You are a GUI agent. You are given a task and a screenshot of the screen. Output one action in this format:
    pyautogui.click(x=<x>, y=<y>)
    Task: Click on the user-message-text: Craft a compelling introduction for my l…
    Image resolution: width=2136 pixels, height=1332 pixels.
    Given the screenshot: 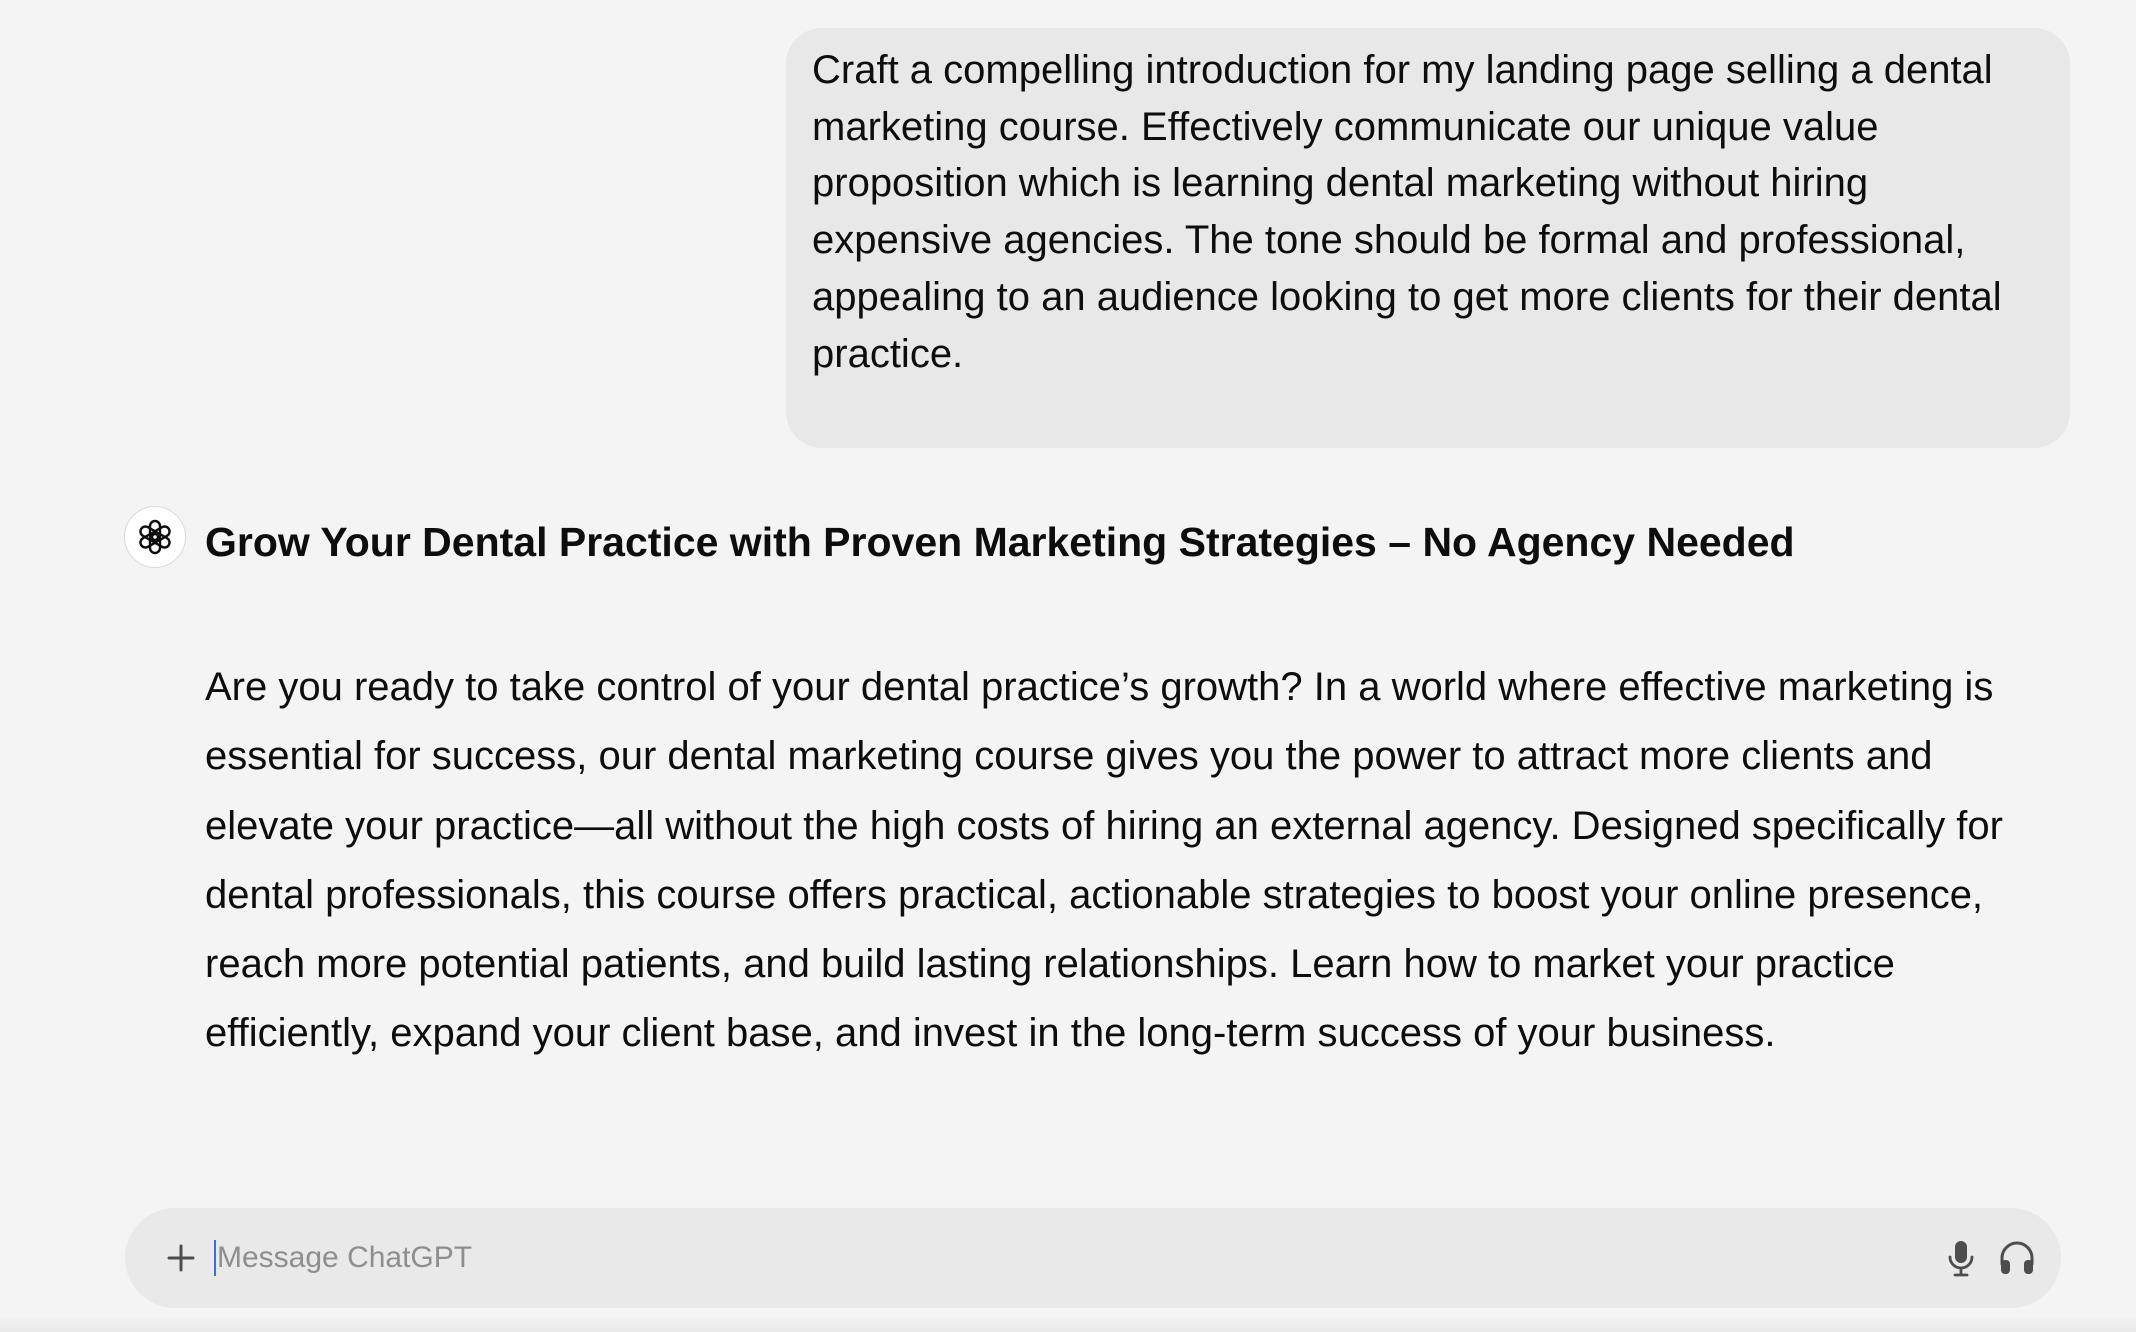 What is the action you would take?
    pyautogui.click(x=1407, y=212)
    